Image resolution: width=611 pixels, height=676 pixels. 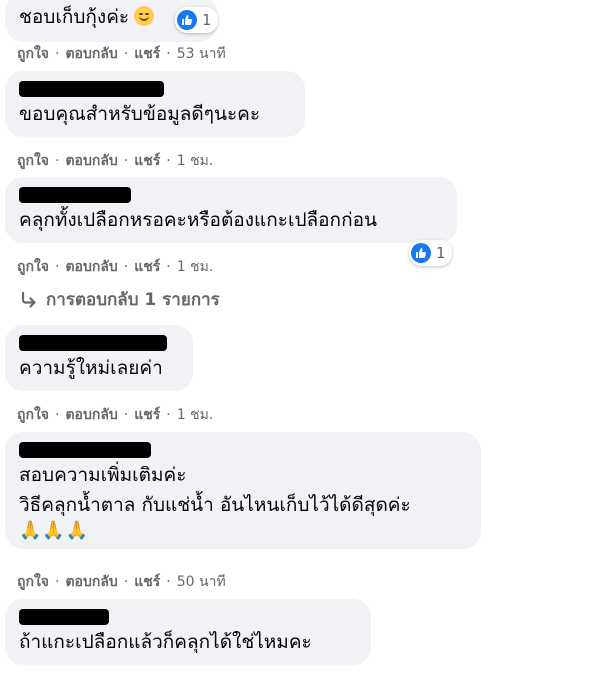 I want to click on folded-hands-emoji: 🙏🙏🙏, so click(x=54, y=530).